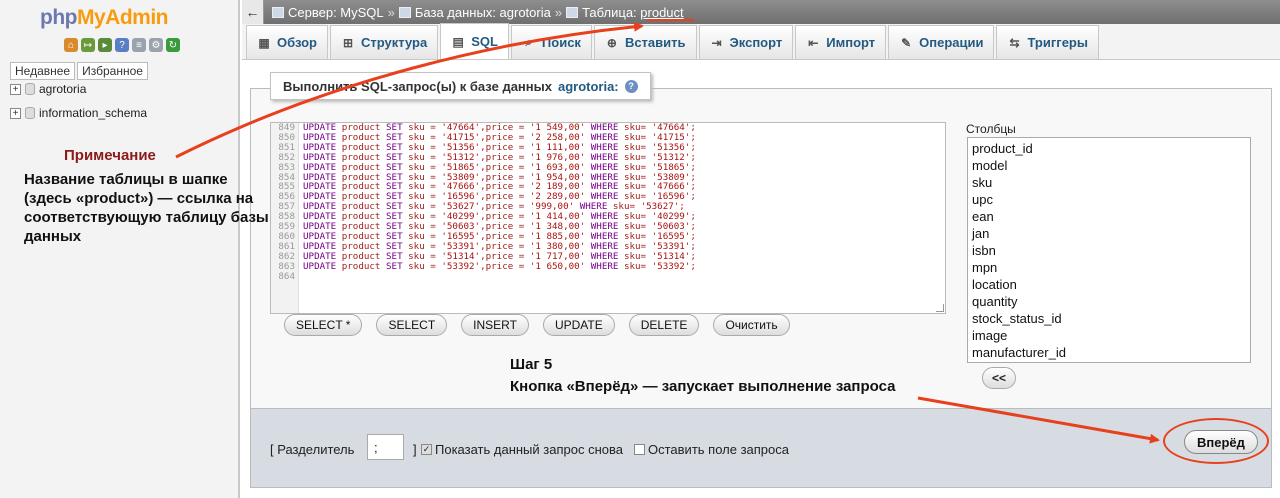 This screenshot has width=1280, height=498. I want to click on delimiter-bracket: ], so click(415, 449).